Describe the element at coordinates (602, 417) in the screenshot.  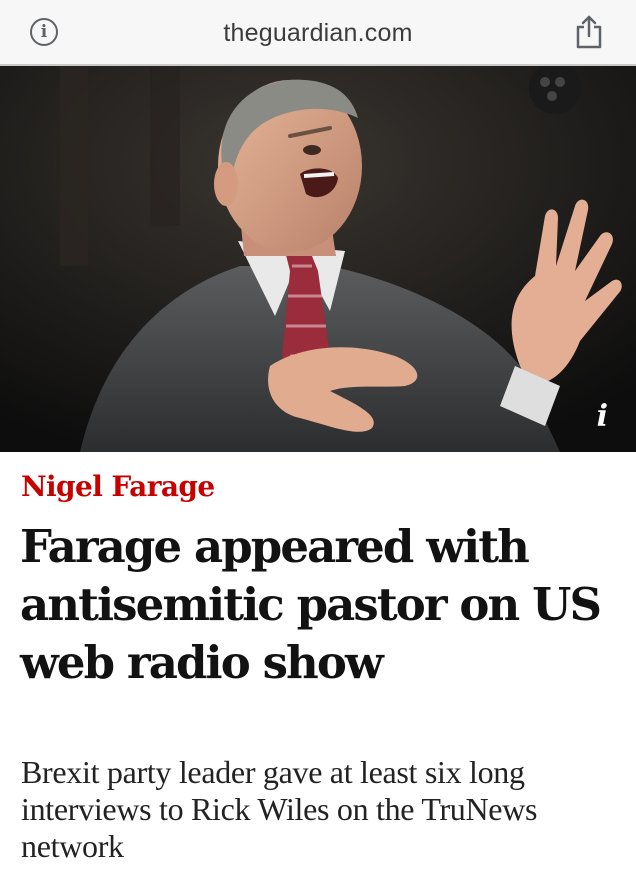
I see `image-caption-info-icon: i` at that location.